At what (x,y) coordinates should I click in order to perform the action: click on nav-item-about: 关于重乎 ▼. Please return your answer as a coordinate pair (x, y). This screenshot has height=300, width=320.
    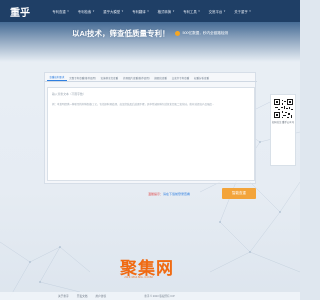
    Looking at the image, I should click on (243, 11).